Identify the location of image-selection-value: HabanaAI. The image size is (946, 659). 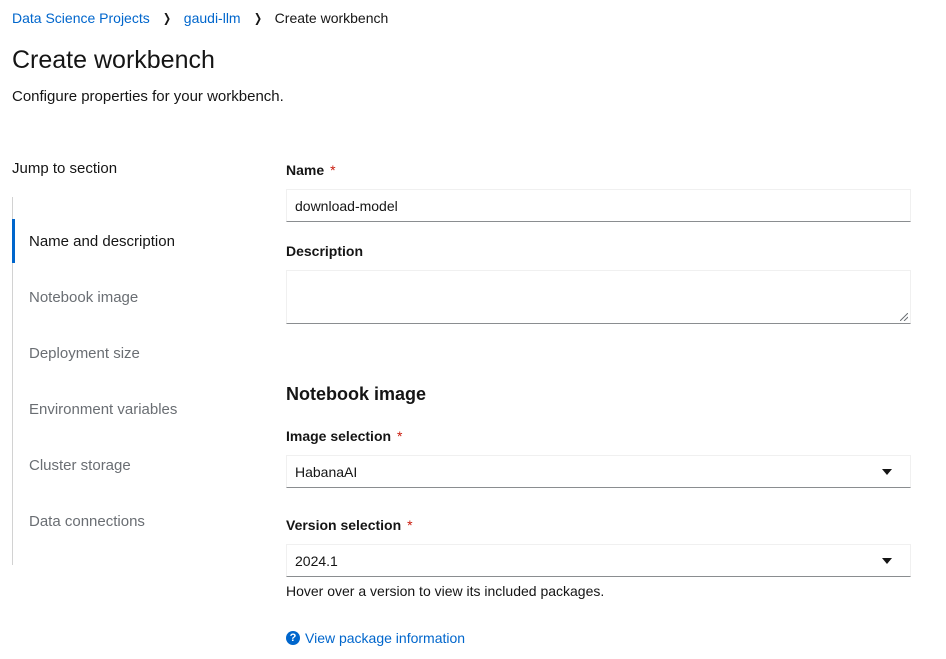
(326, 471).